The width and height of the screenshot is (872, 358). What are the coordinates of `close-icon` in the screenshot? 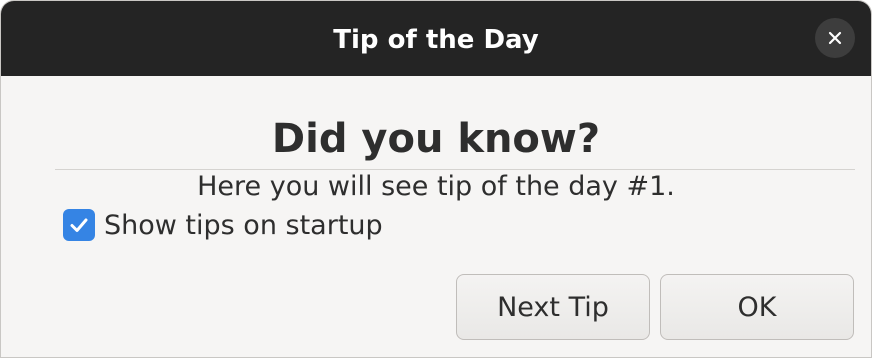 It's located at (835, 38).